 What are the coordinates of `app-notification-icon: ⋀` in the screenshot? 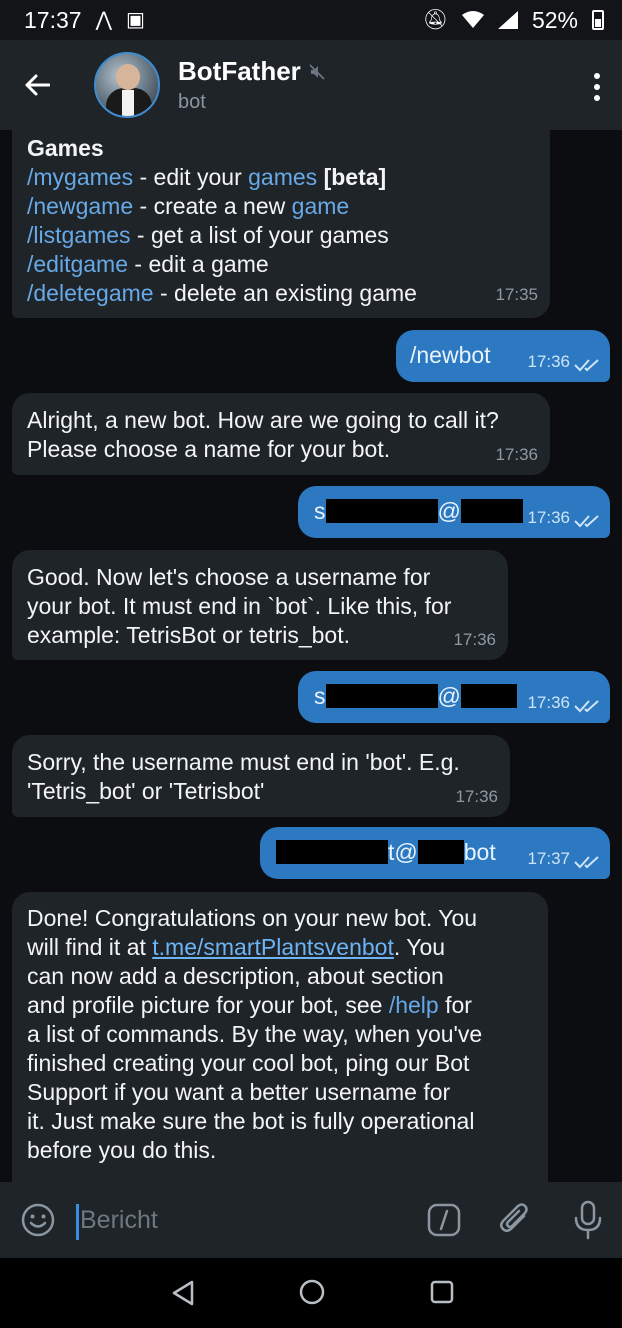 It's located at (103, 20).